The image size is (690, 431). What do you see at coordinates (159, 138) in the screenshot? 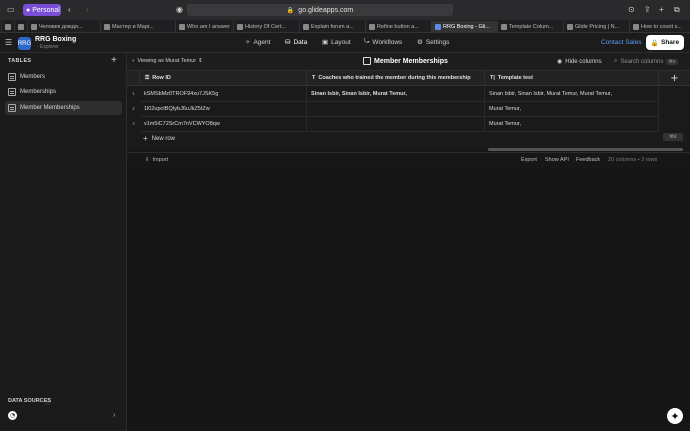
I see `new-row-button: + New row` at bounding box center [159, 138].